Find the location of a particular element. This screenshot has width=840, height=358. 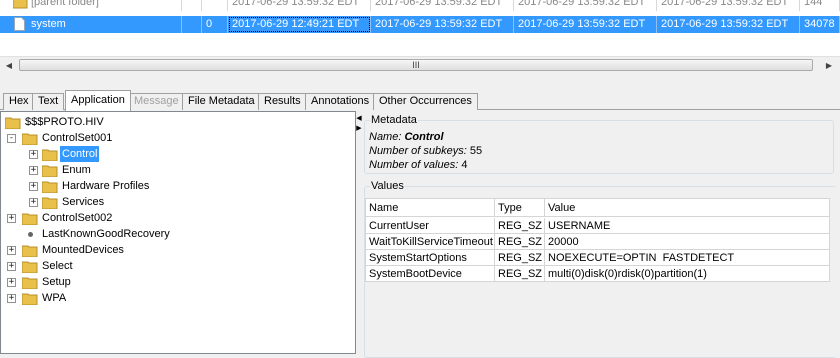

tree-label: WPA is located at coordinates (54, 298).